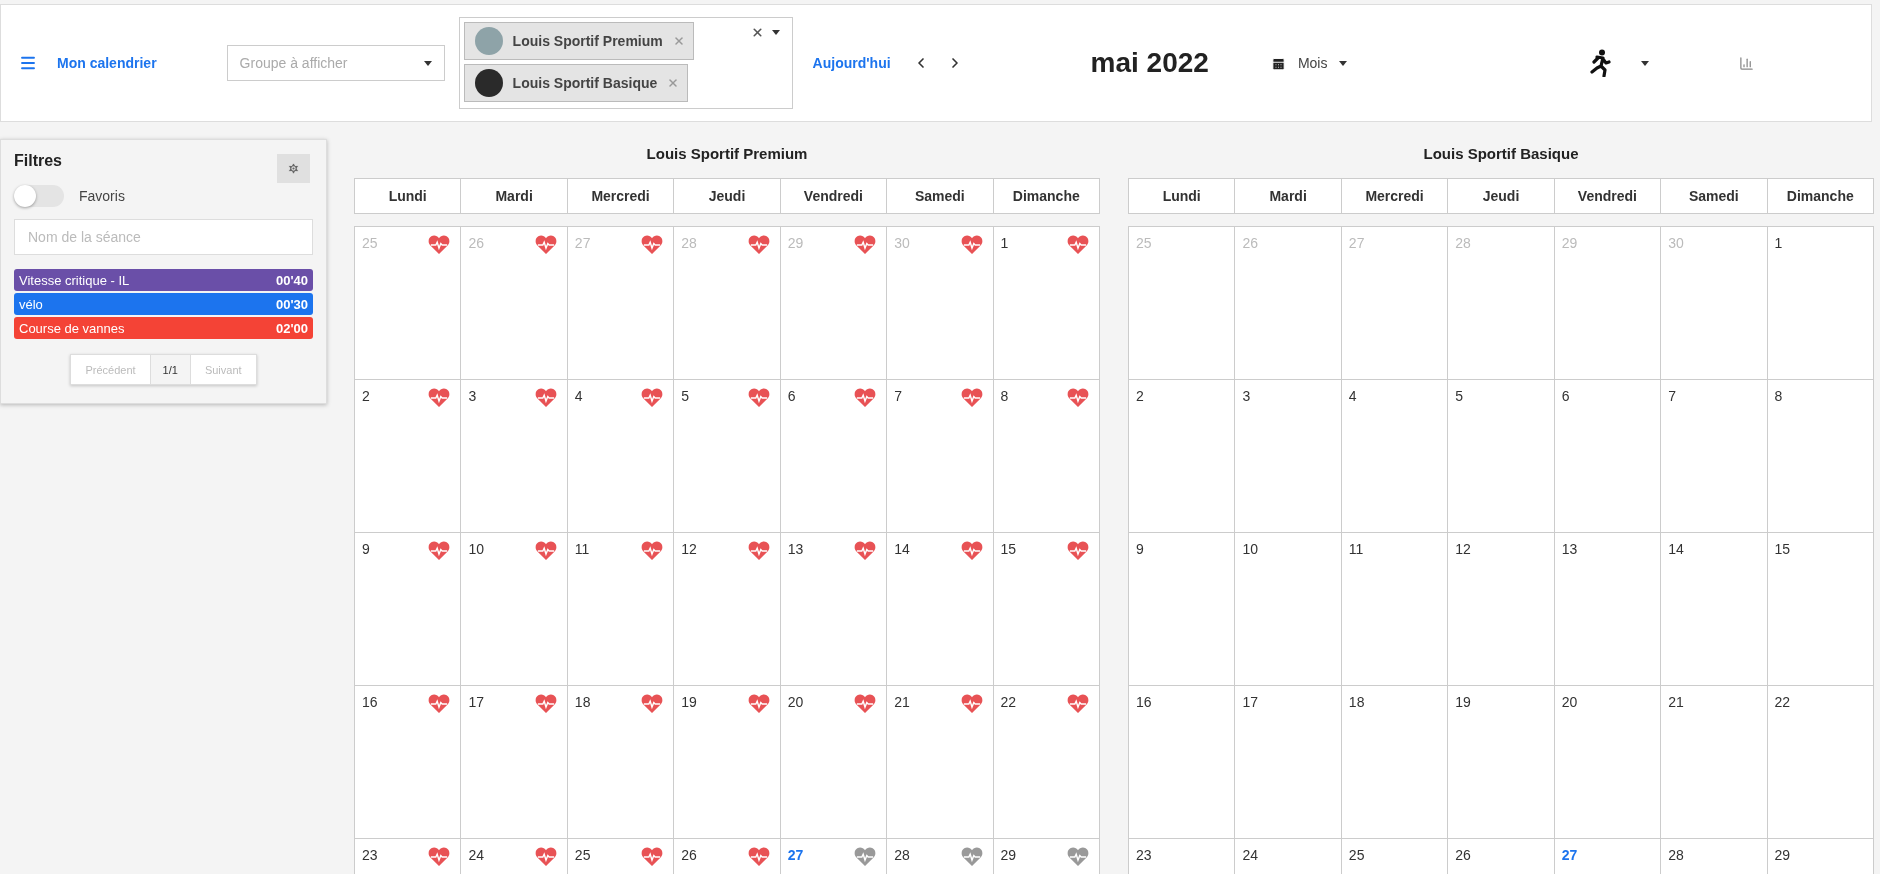 Image resolution: width=1880 pixels, height=874 pixels. I want to click on day-number: 17, so click(1250, 702).